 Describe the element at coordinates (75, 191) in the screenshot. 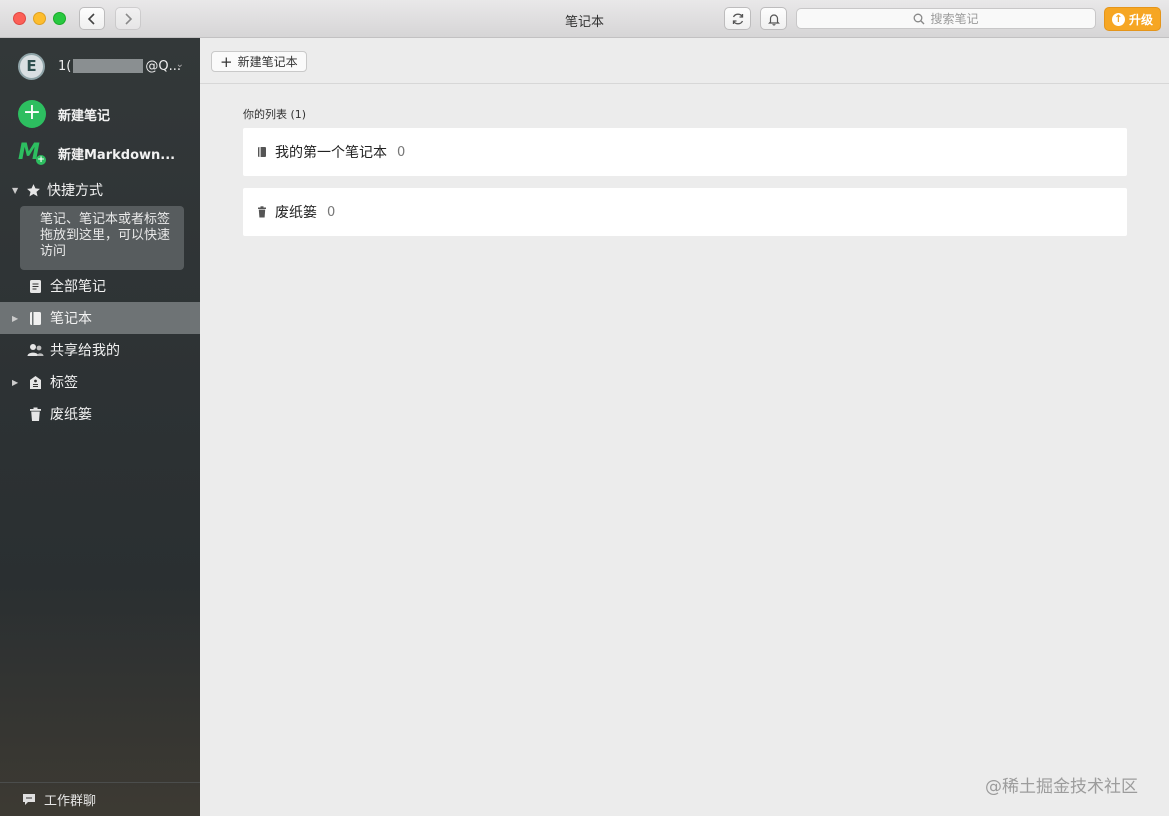

I see `shortcuts-label: 快捷方式` at that location.